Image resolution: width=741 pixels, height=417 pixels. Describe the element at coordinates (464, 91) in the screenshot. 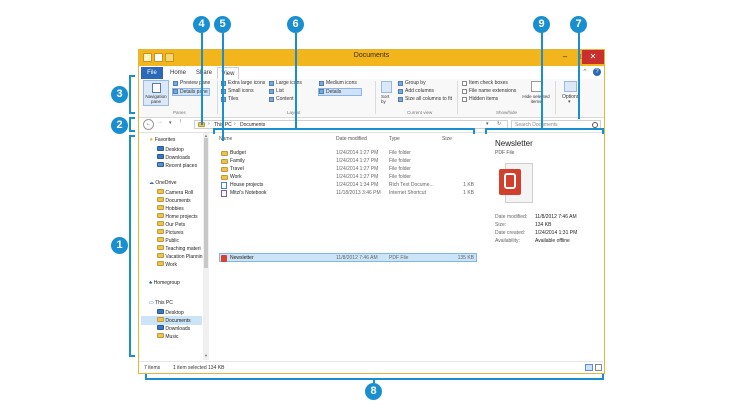

I see `file-name-extensions-checkbox` at that location.